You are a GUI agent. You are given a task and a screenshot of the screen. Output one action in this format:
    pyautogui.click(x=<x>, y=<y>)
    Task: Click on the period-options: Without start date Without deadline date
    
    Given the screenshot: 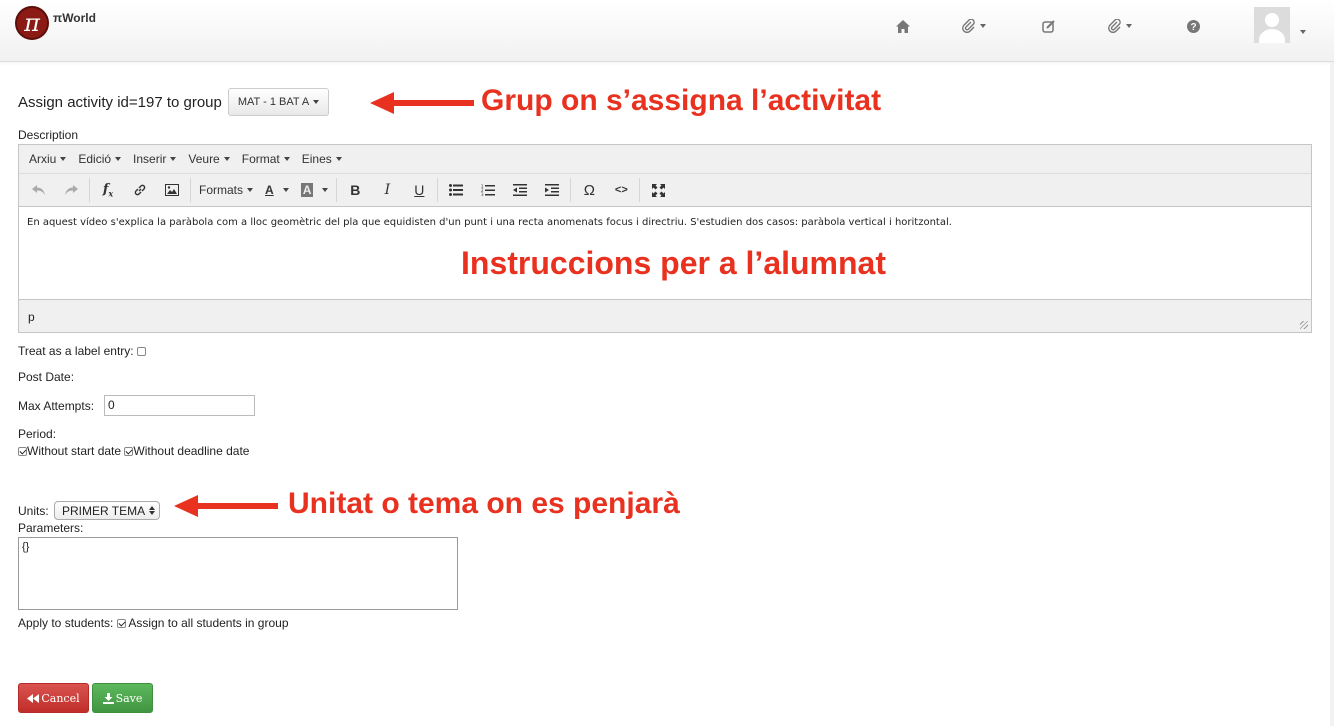 What is the action you would take?
    pyautogui.click(x=133, y=451)
    